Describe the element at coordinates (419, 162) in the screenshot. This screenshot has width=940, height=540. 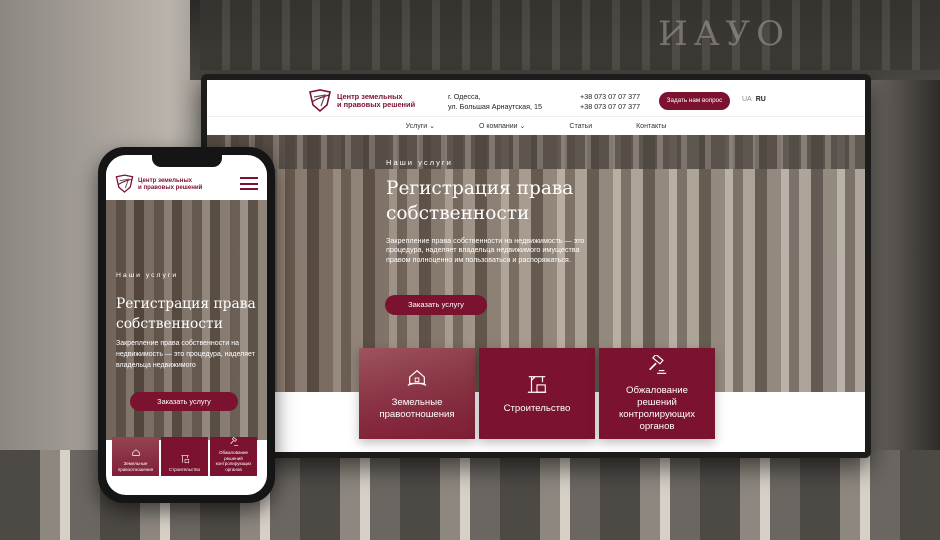
I see `desktop-hero-eyebrow: Наши услуги` at that location.